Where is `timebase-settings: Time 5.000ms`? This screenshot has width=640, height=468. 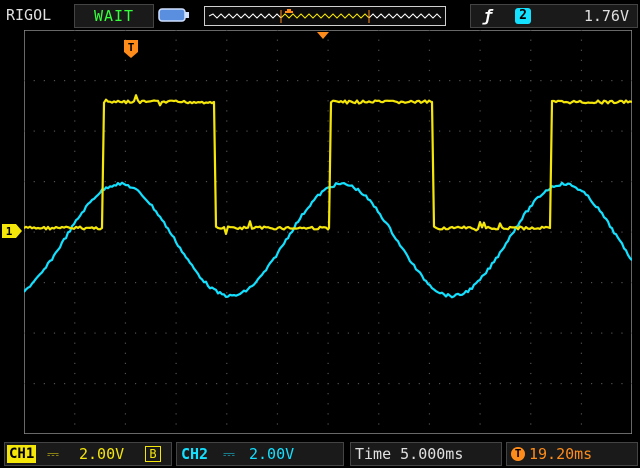
timebase-settings: Time 5.000ms is located at coordinates (426, 454).